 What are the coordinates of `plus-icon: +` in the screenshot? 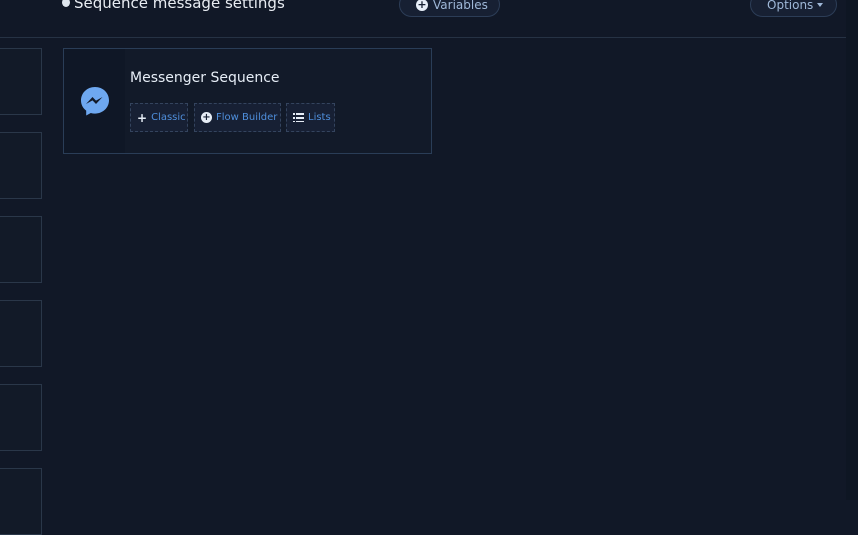 It's located at (142, 117).